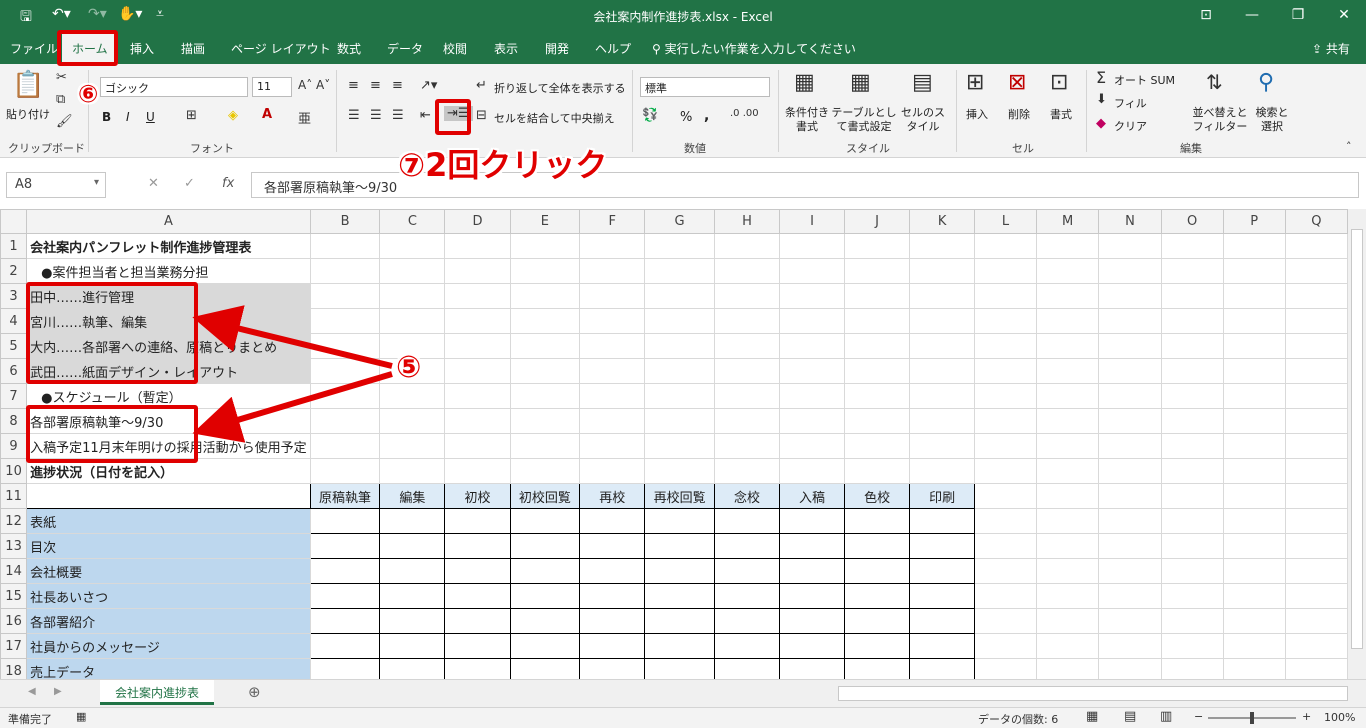  I want to click on annotation-arrows, so click(292, 374).